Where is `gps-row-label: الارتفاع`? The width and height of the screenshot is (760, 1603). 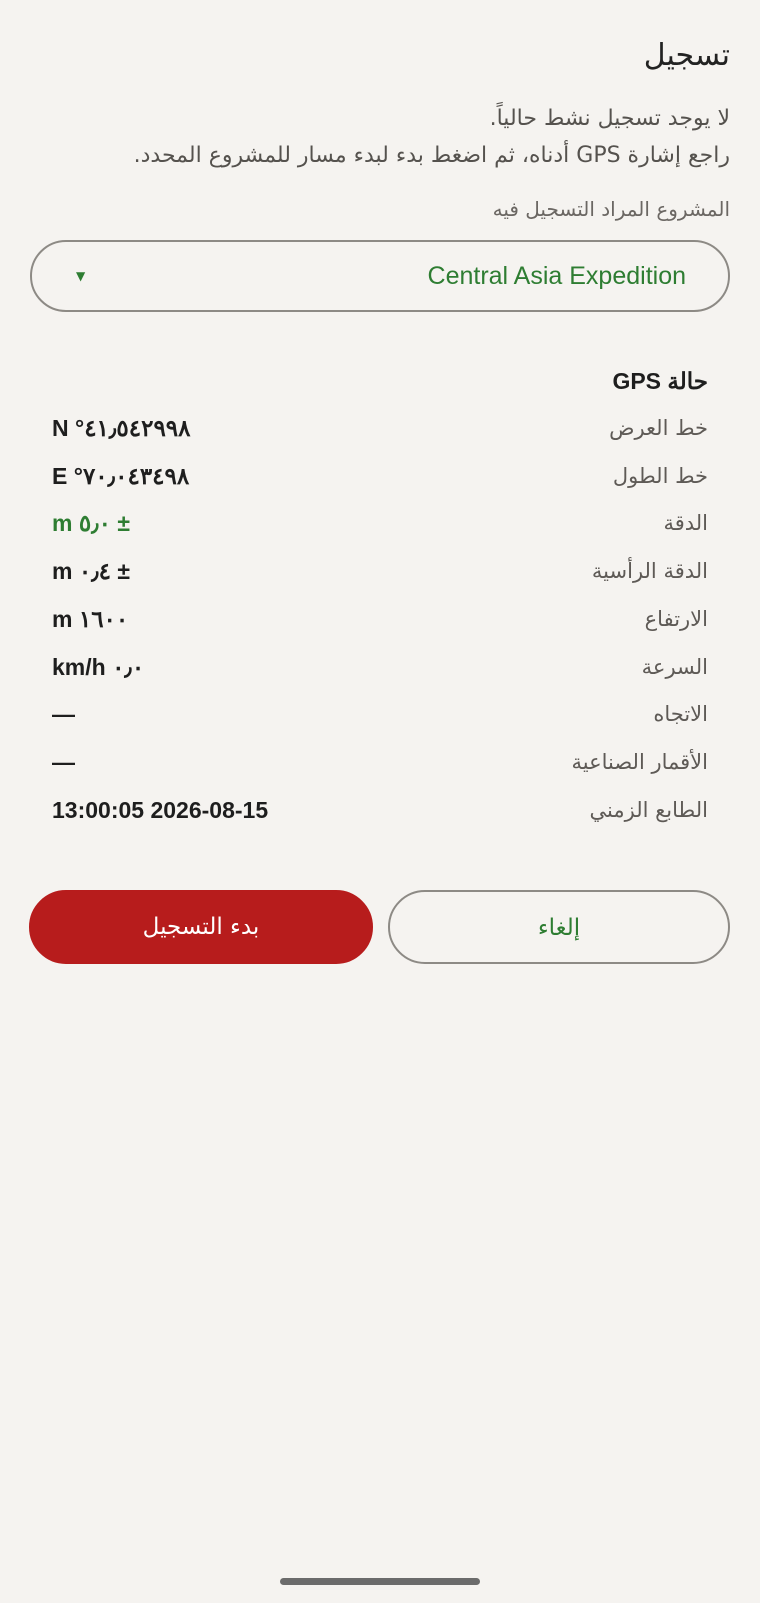
gps-row-label: الارتفاع is located at coordinates (676, 619).